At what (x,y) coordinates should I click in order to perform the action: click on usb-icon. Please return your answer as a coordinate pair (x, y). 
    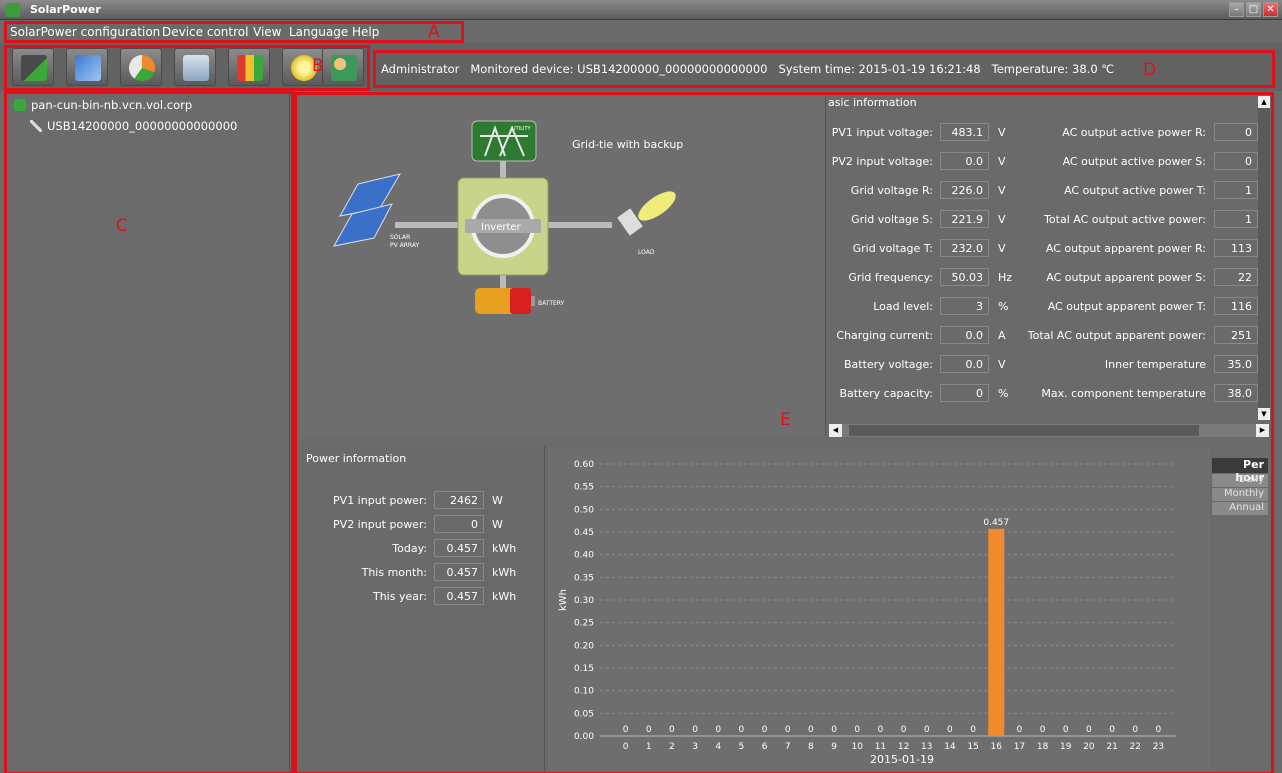
    Looking at the image, I should click on (36, 126).